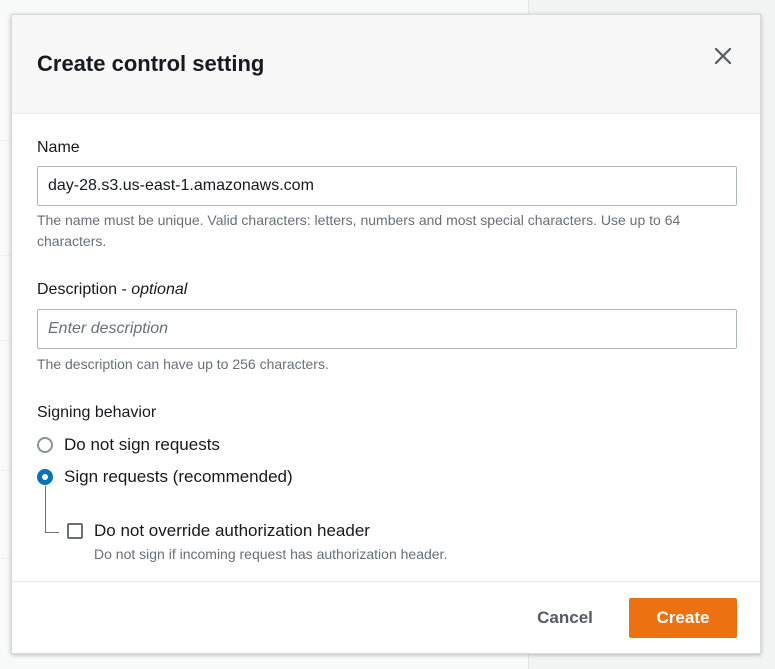  What do you see at coordinates (386, 64) in the screenshot?
I see `modal-header: Create control setting` at bounding box center [386, 64].